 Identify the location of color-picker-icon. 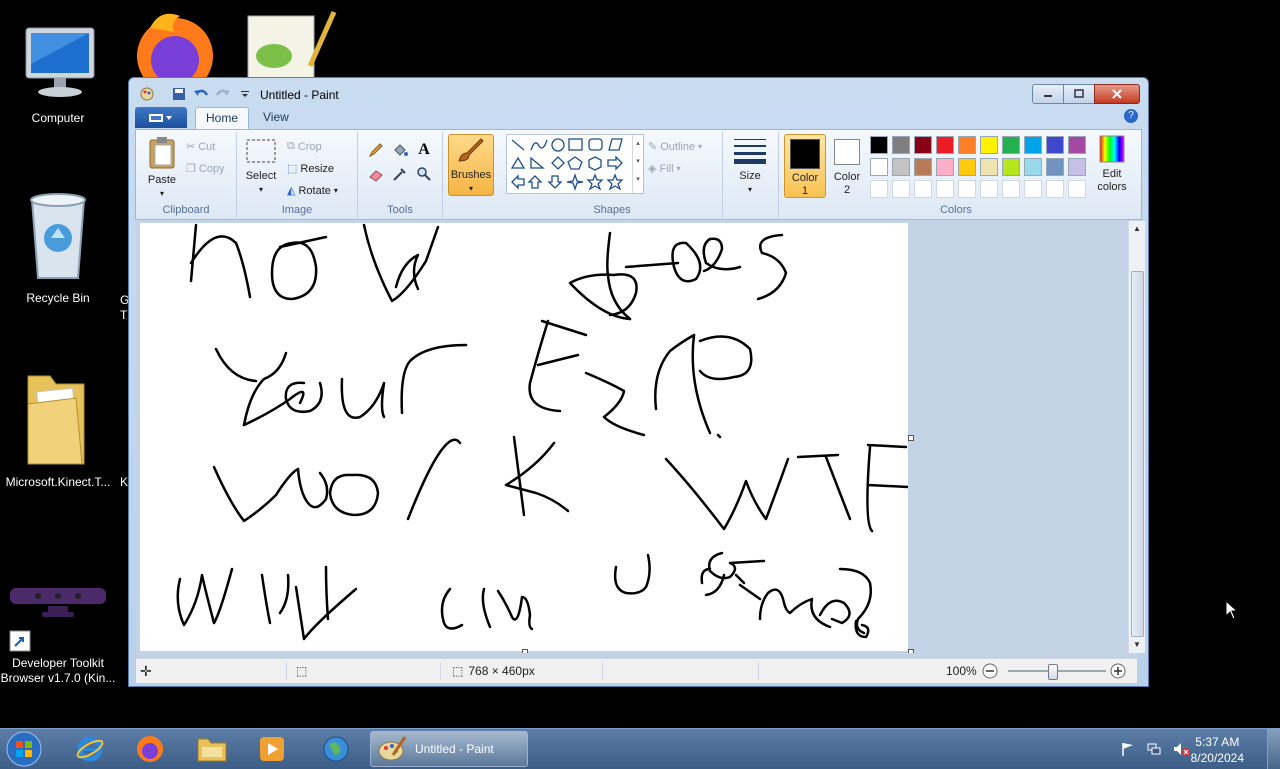
(400, 174).